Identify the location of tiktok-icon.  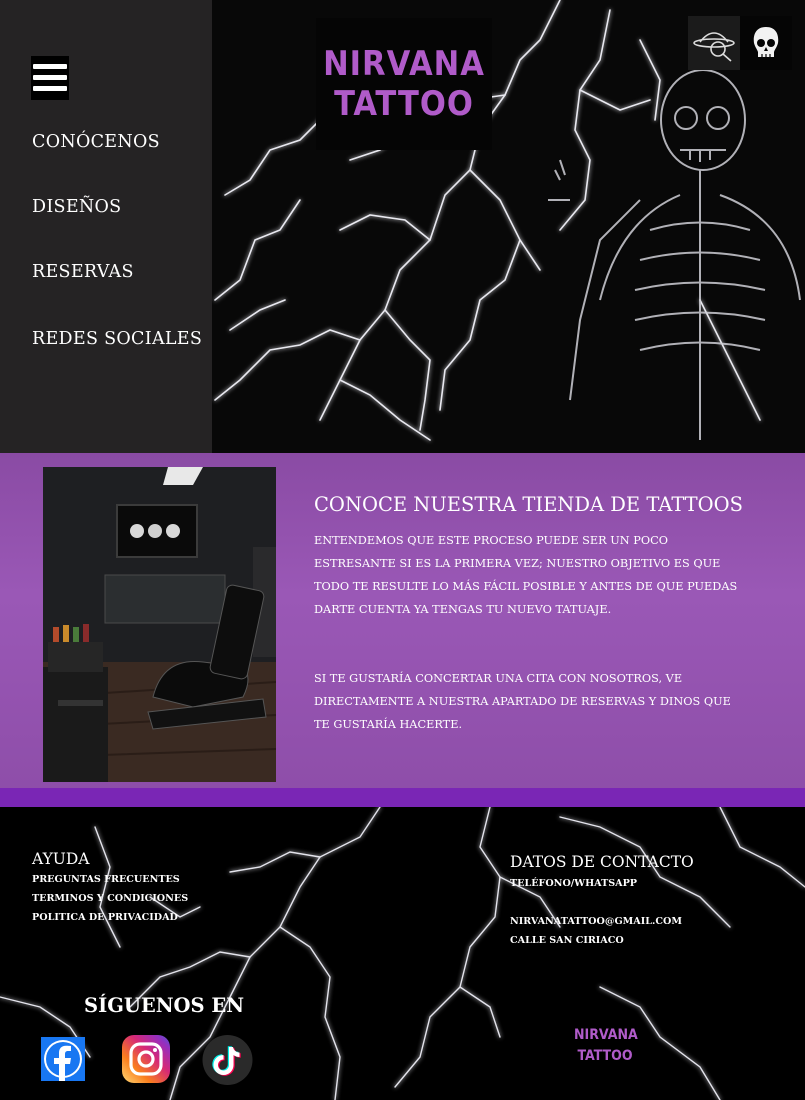
(227, 1060).